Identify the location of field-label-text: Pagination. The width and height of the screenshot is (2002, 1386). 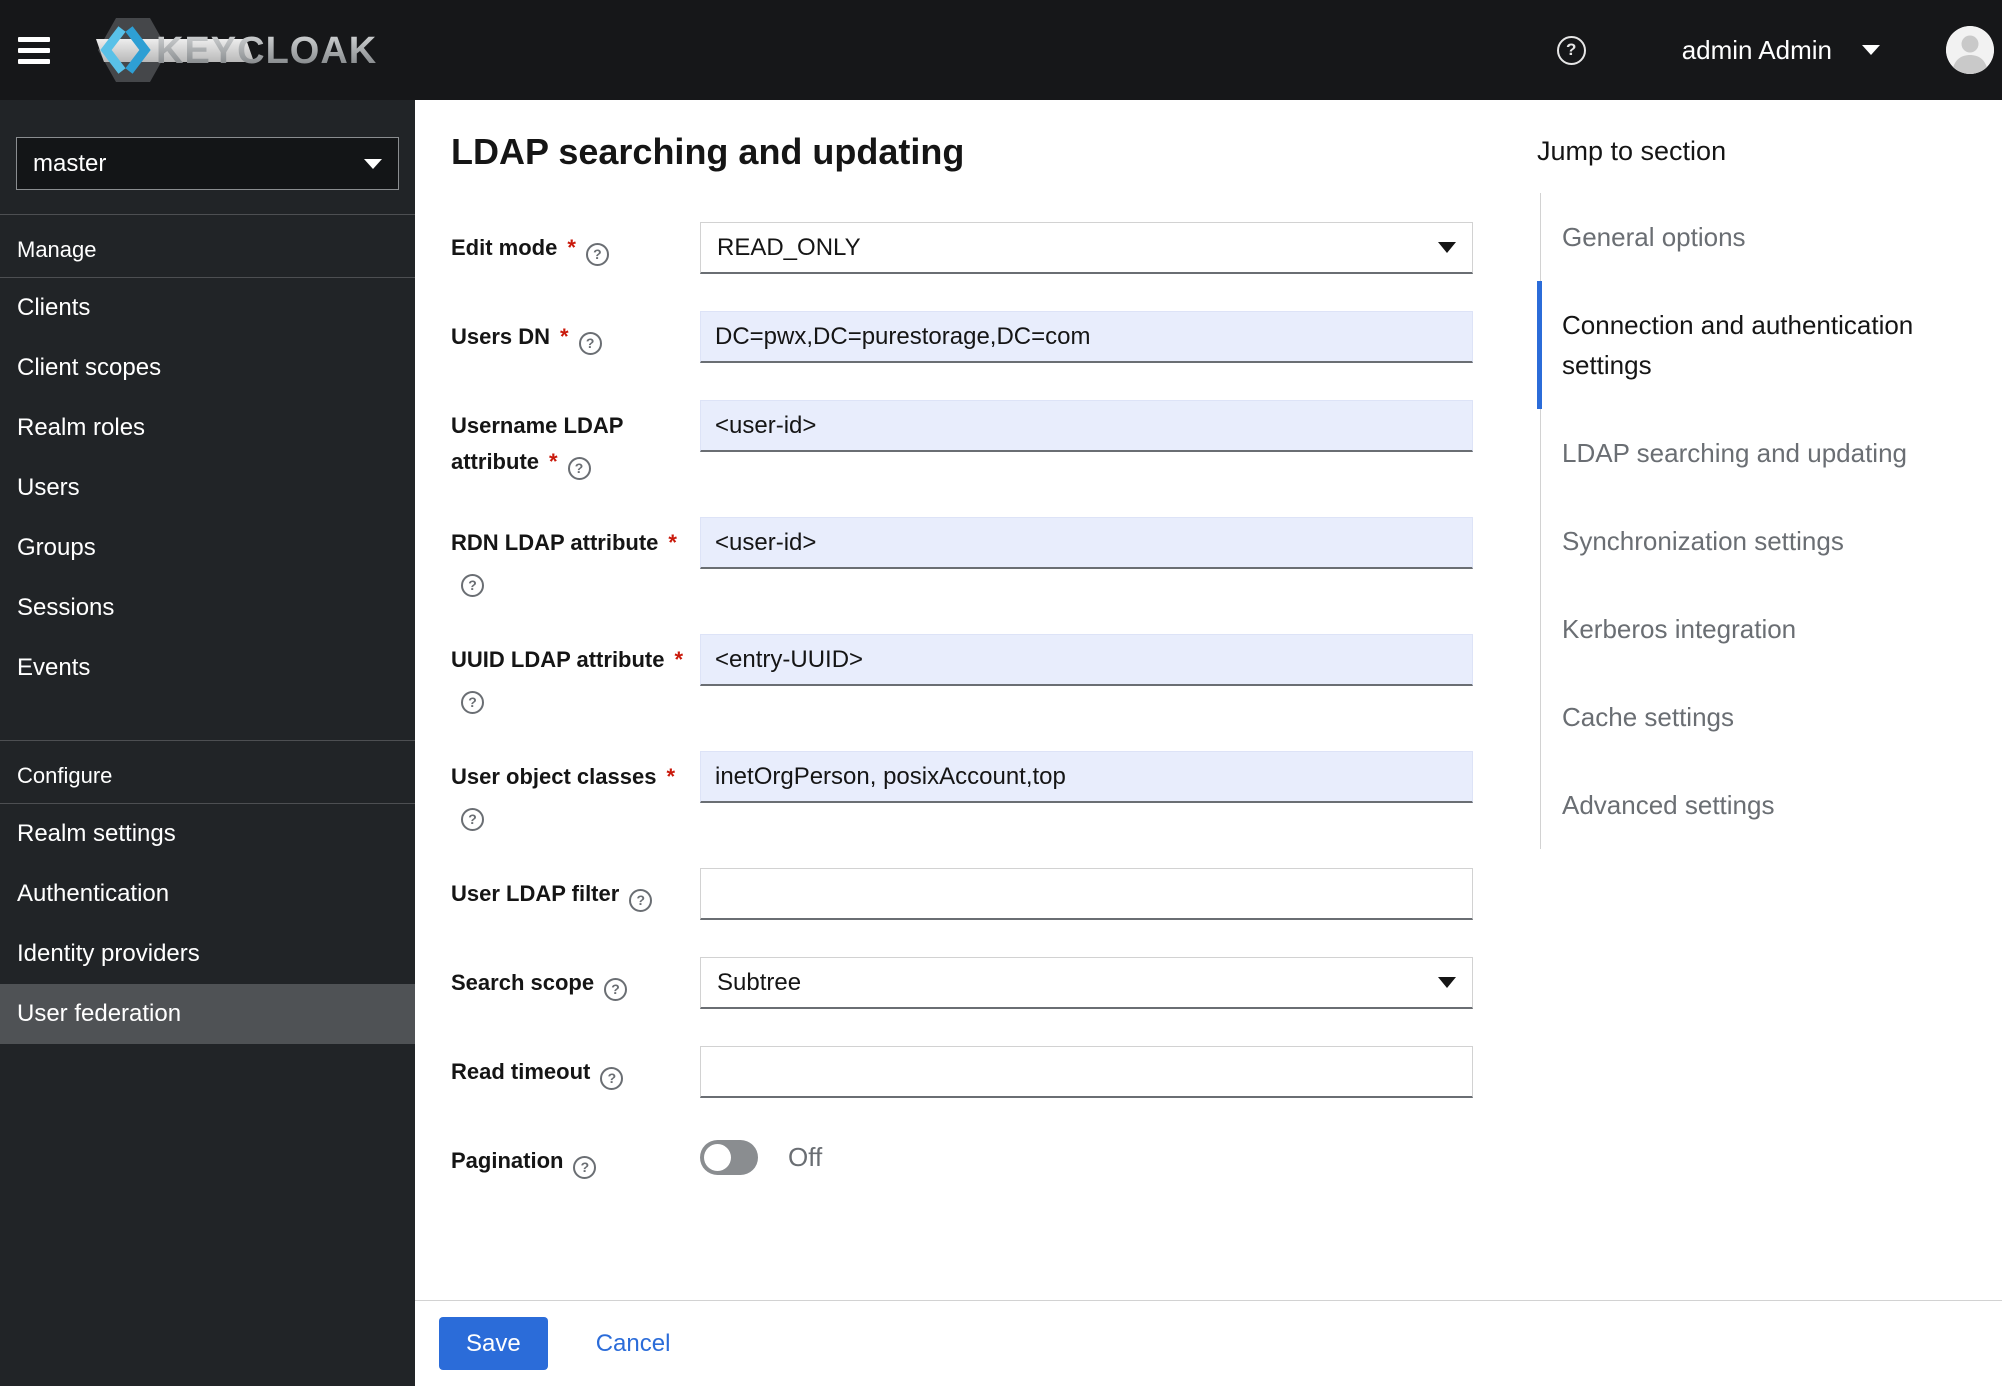
(507, 1160).